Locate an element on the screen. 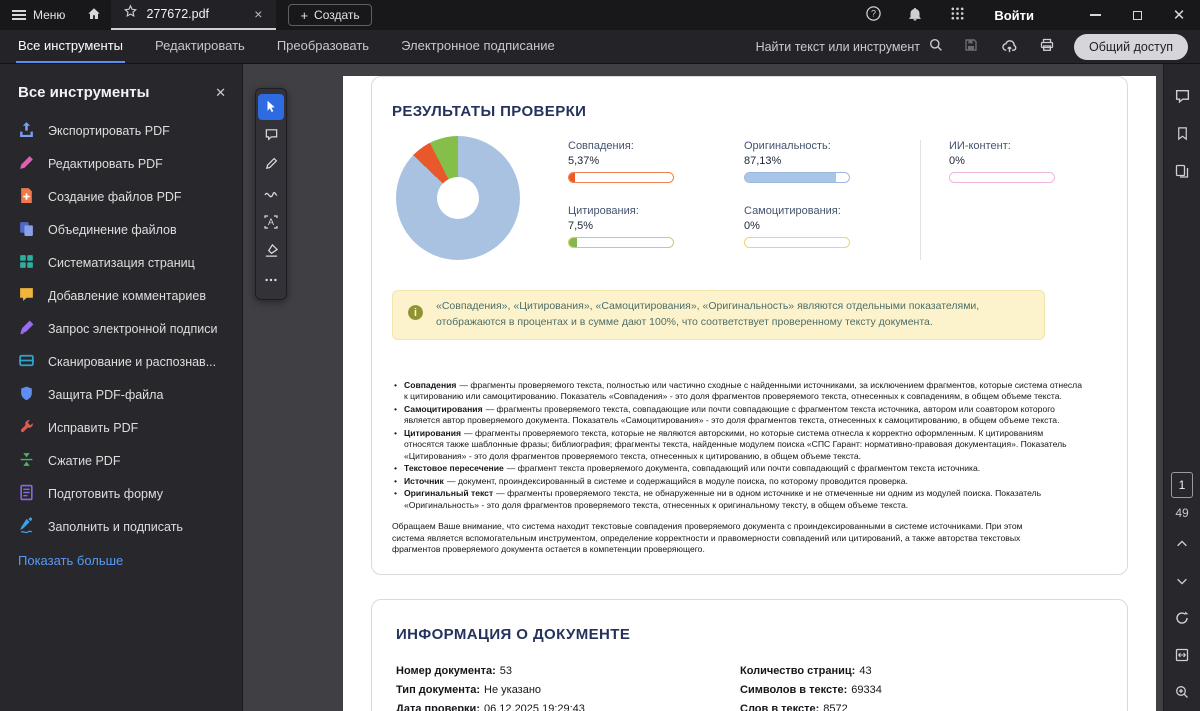 The width and height of the screenshot is (1200, 711). tab-close-icon: × is located at coordinates (258, 14).